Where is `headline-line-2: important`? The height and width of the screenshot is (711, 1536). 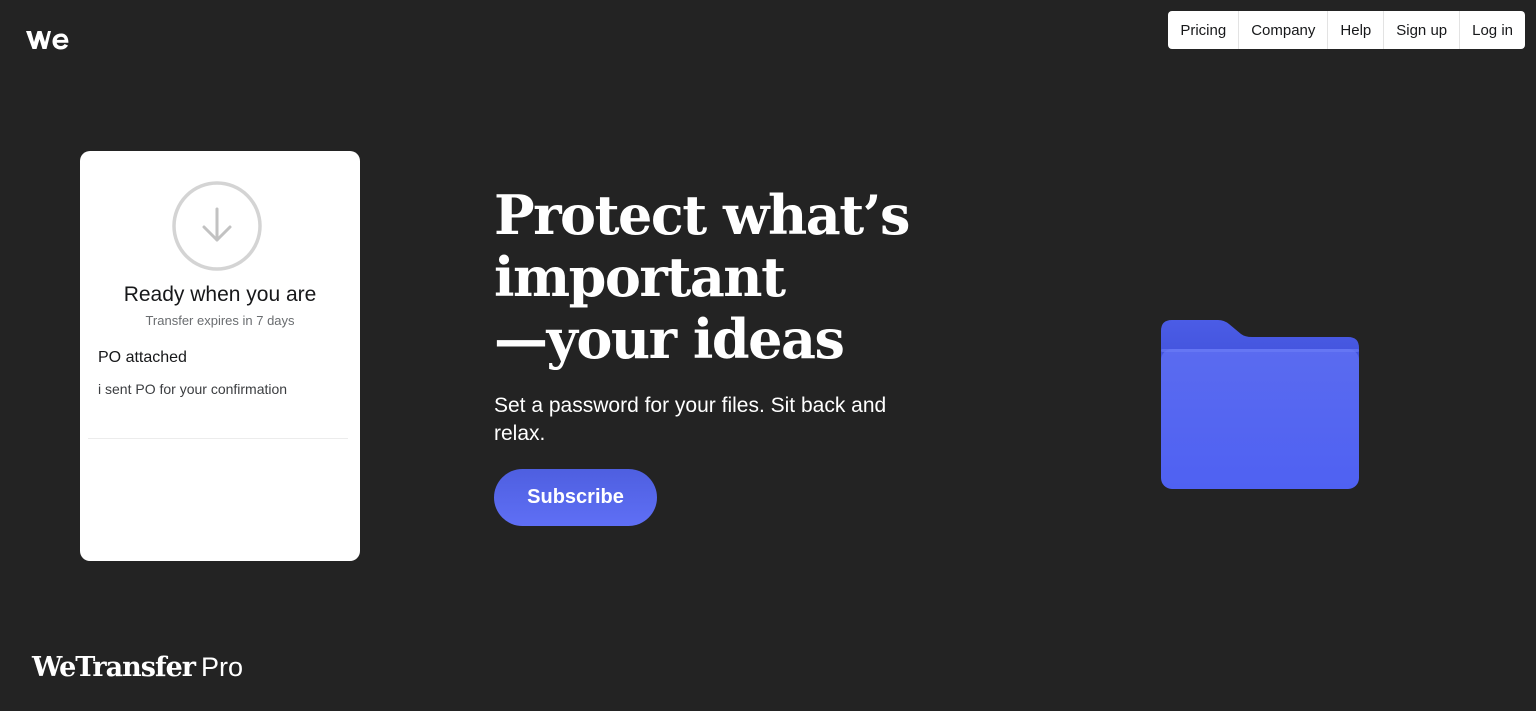 headline-line-2: important is located at coordinates (640, 277).